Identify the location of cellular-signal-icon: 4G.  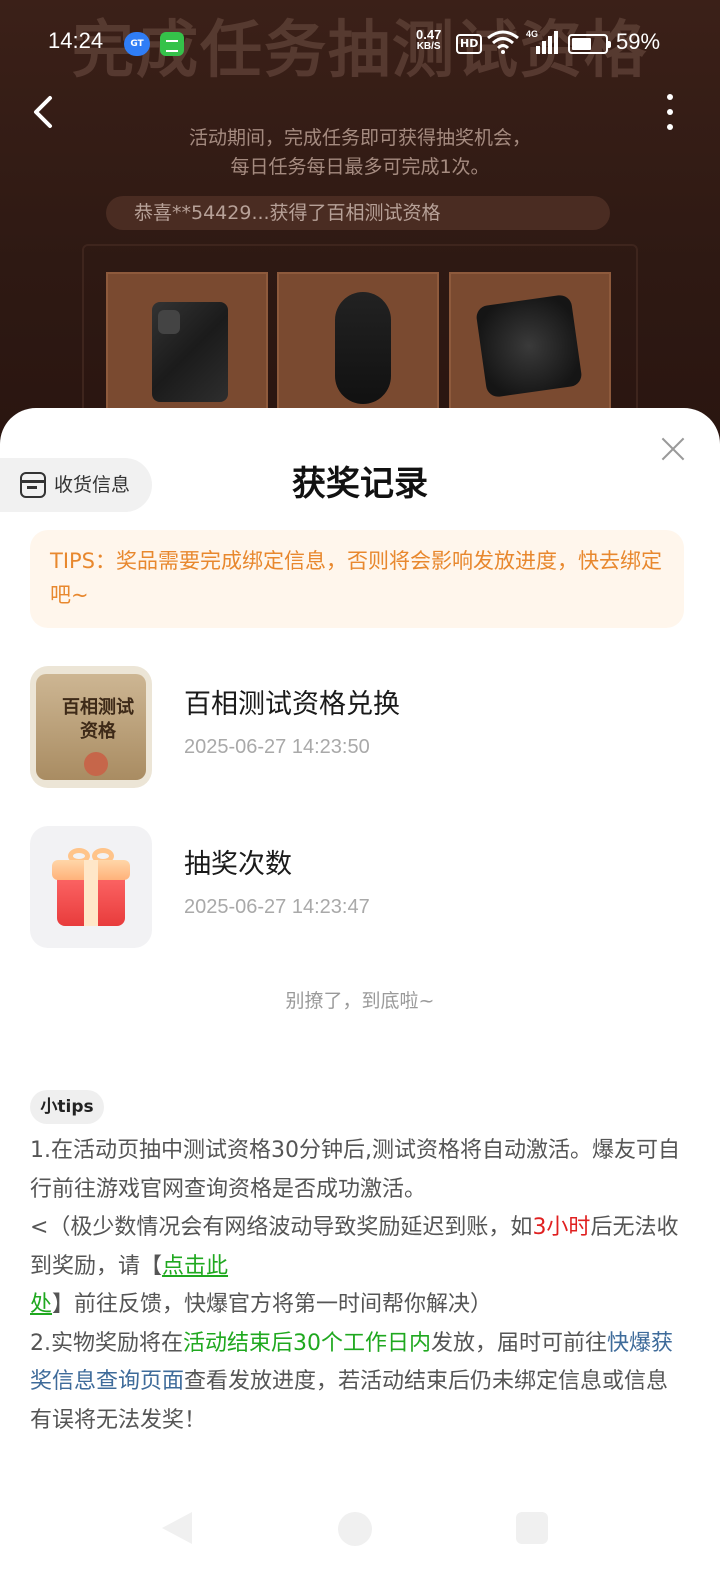
(542, 41).